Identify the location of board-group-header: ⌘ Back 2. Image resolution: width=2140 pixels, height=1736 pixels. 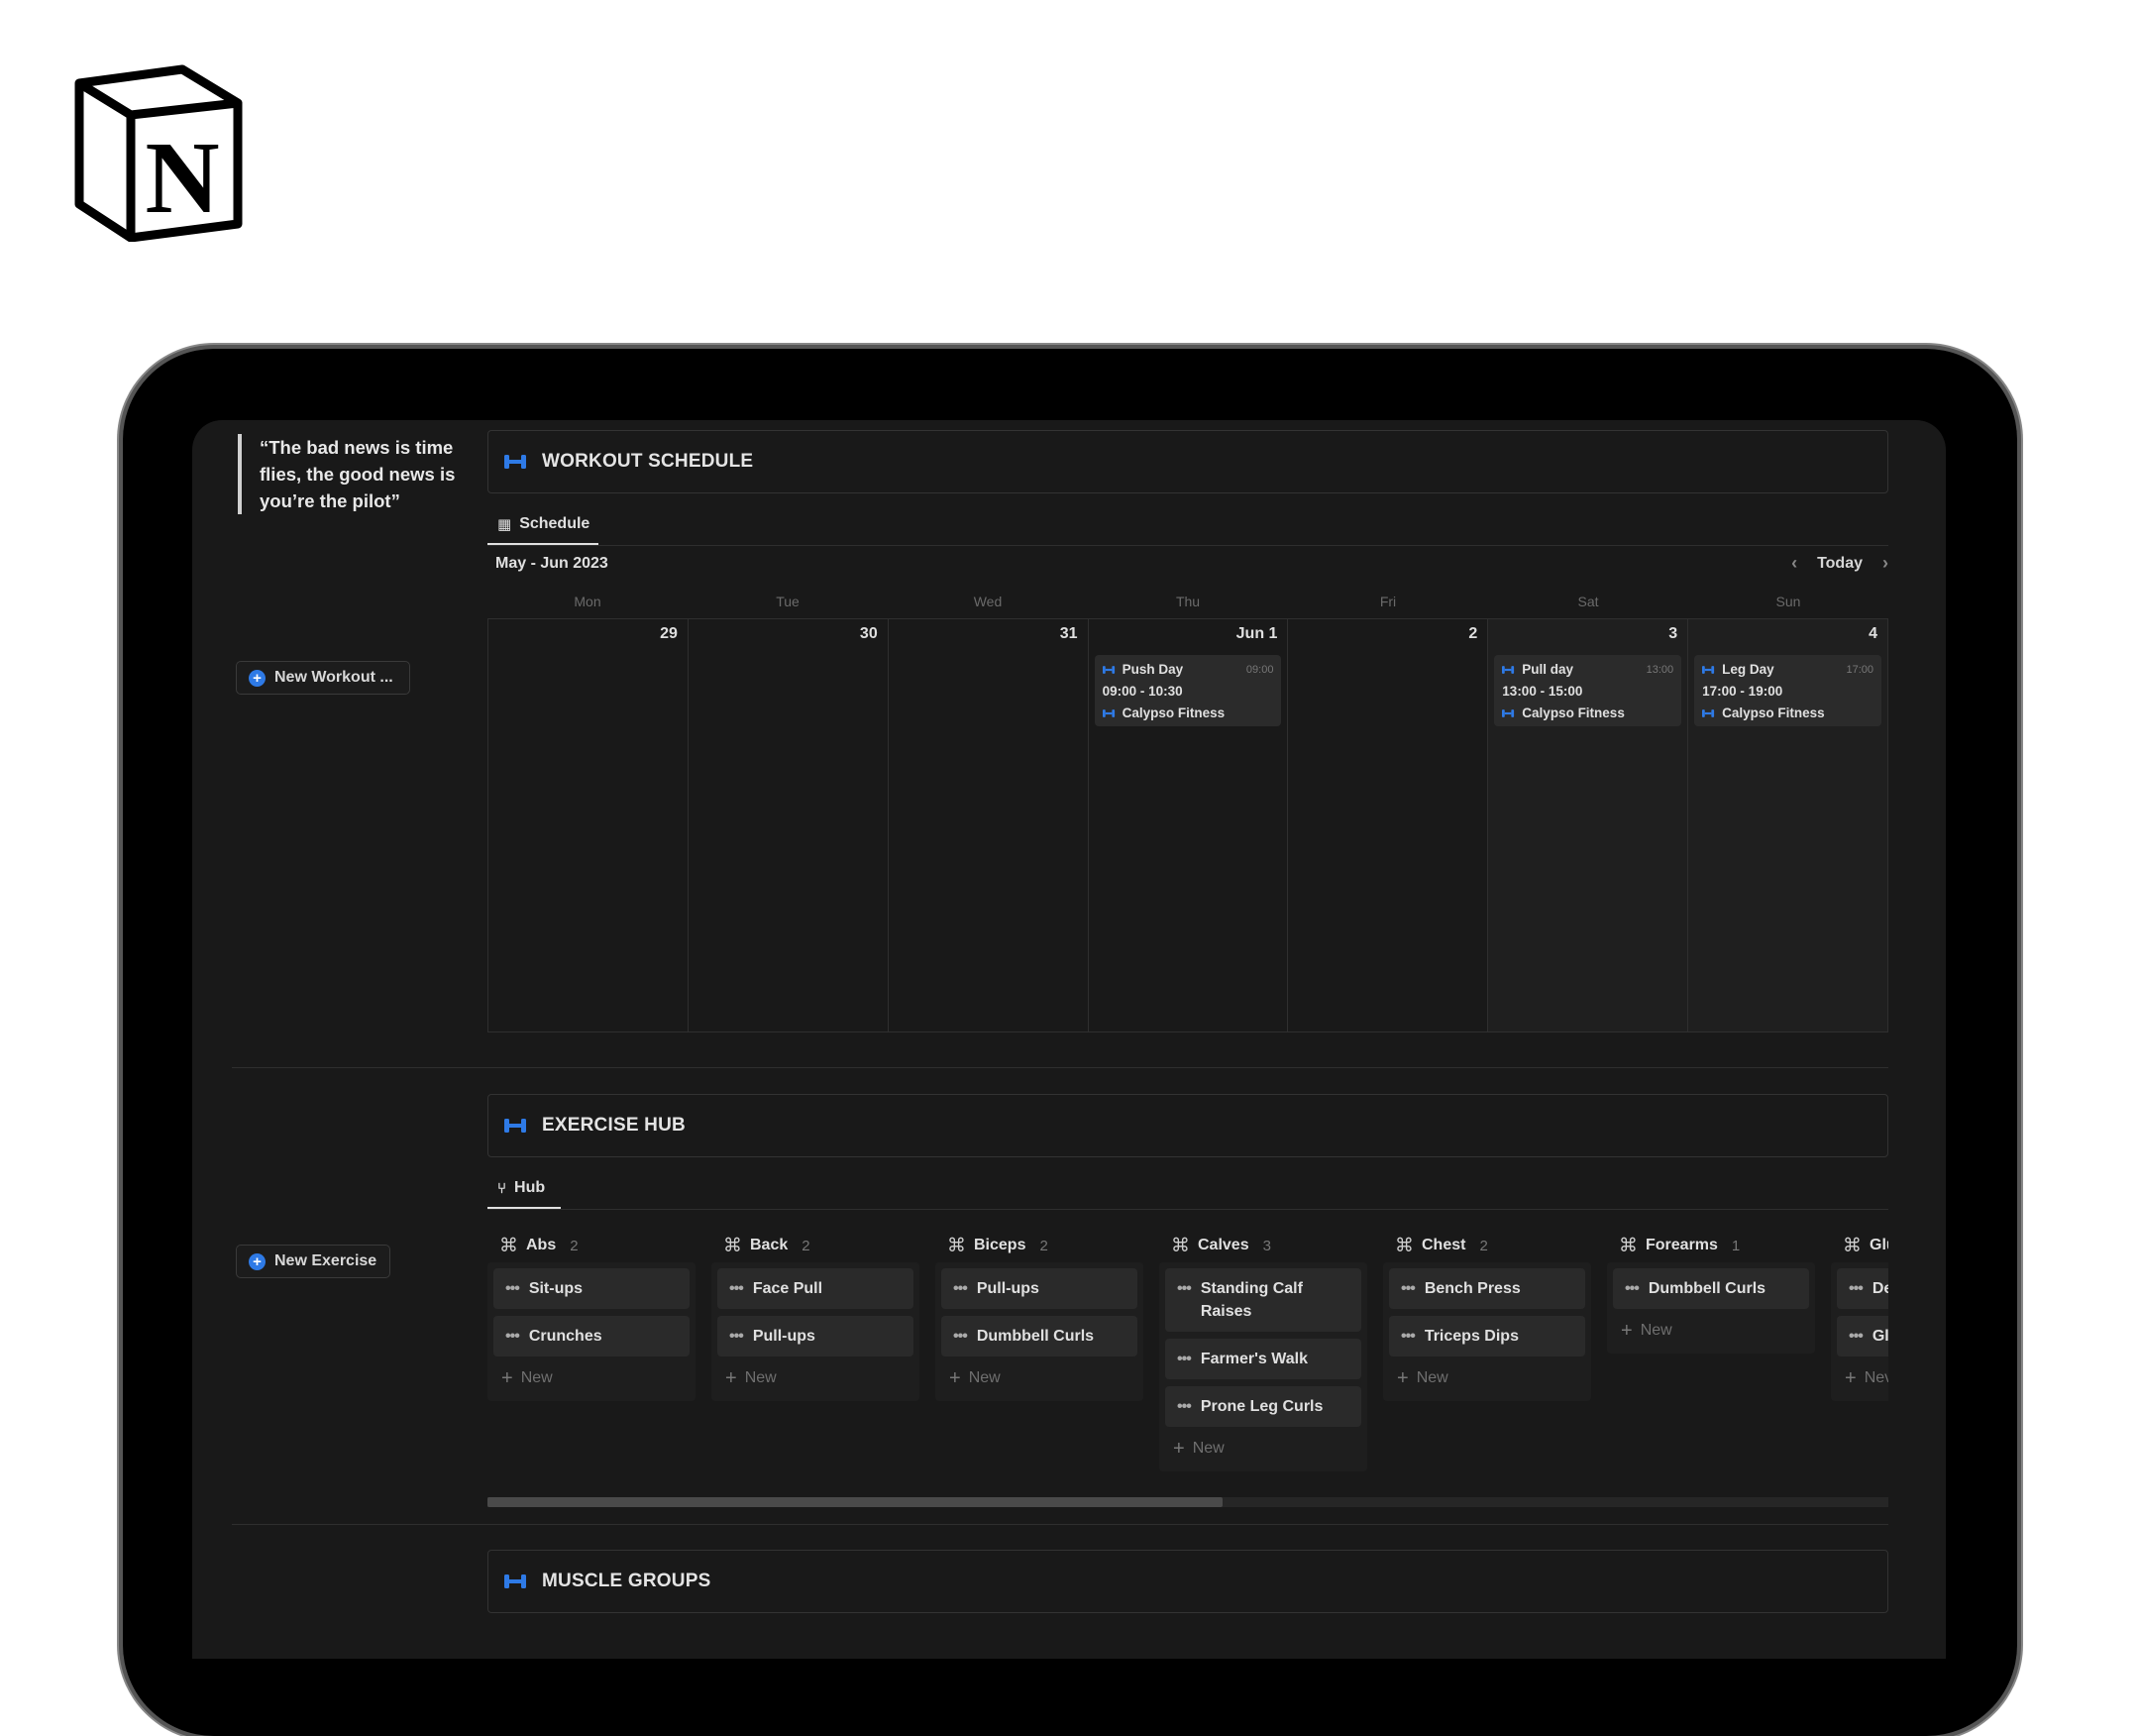
(815, 1245).